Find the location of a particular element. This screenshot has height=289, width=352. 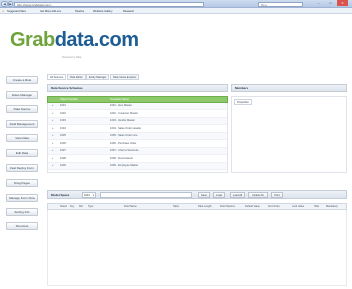

sidebar-item-fast-deploy: Fast Deploy Form is located at coordinates (22, 168).